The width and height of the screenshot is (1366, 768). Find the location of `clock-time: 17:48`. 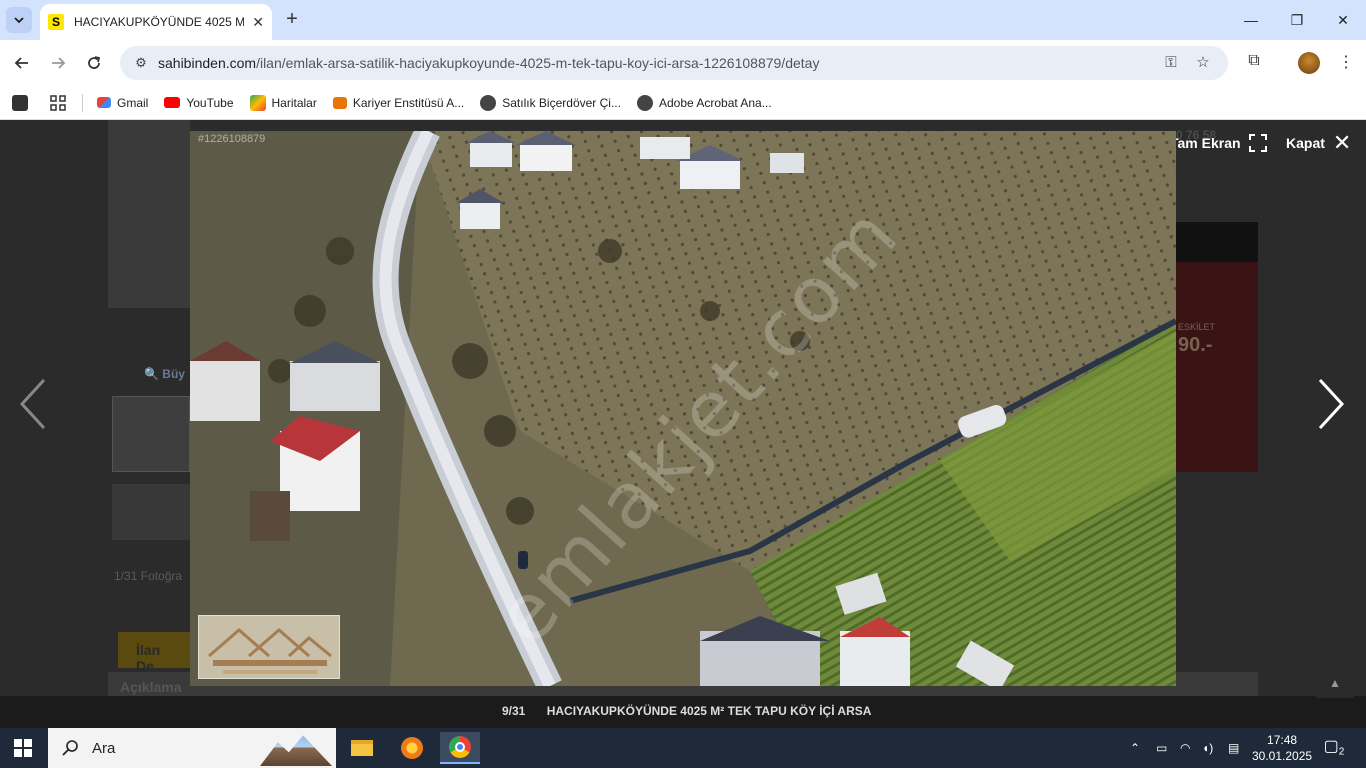

clock-time: 17:48 is located at coordinates (1282, 740).